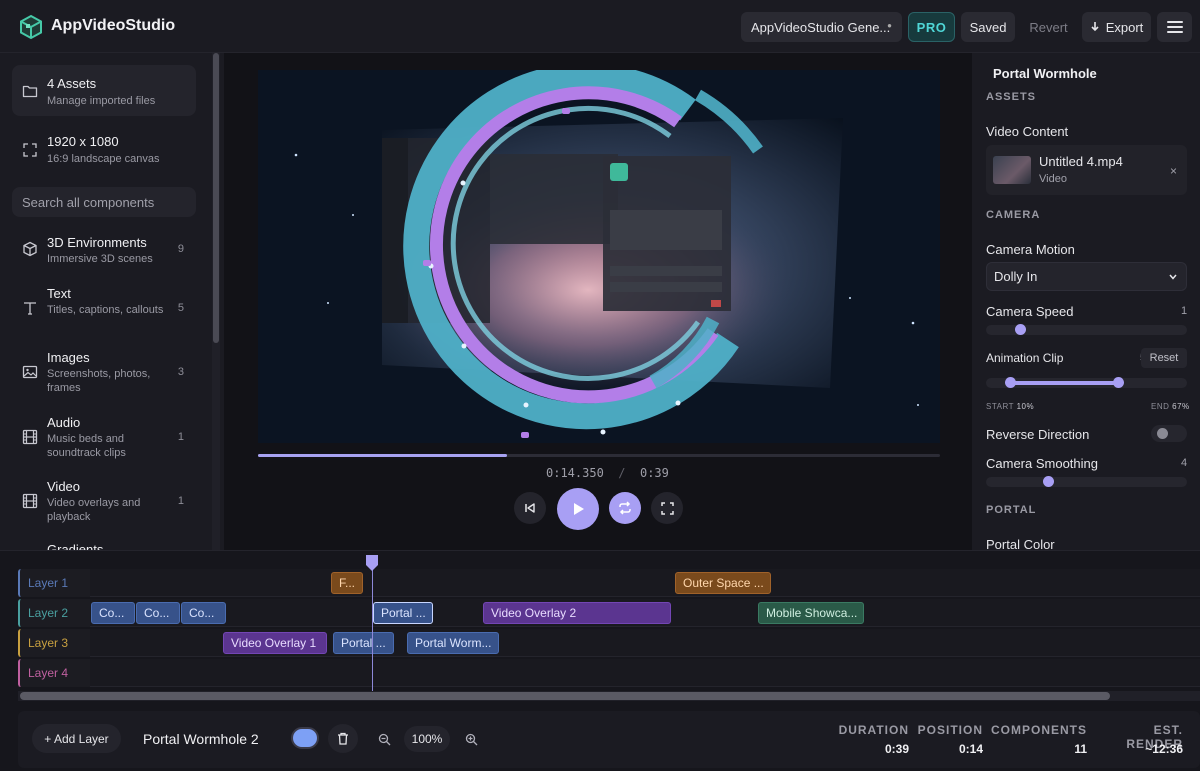 The width and height of the screenshot is (1200, 771). Describe the element at coordinates (1081, 161) in the screenshot. I see `video-file-name: Untitled 4.mp4` at that location.